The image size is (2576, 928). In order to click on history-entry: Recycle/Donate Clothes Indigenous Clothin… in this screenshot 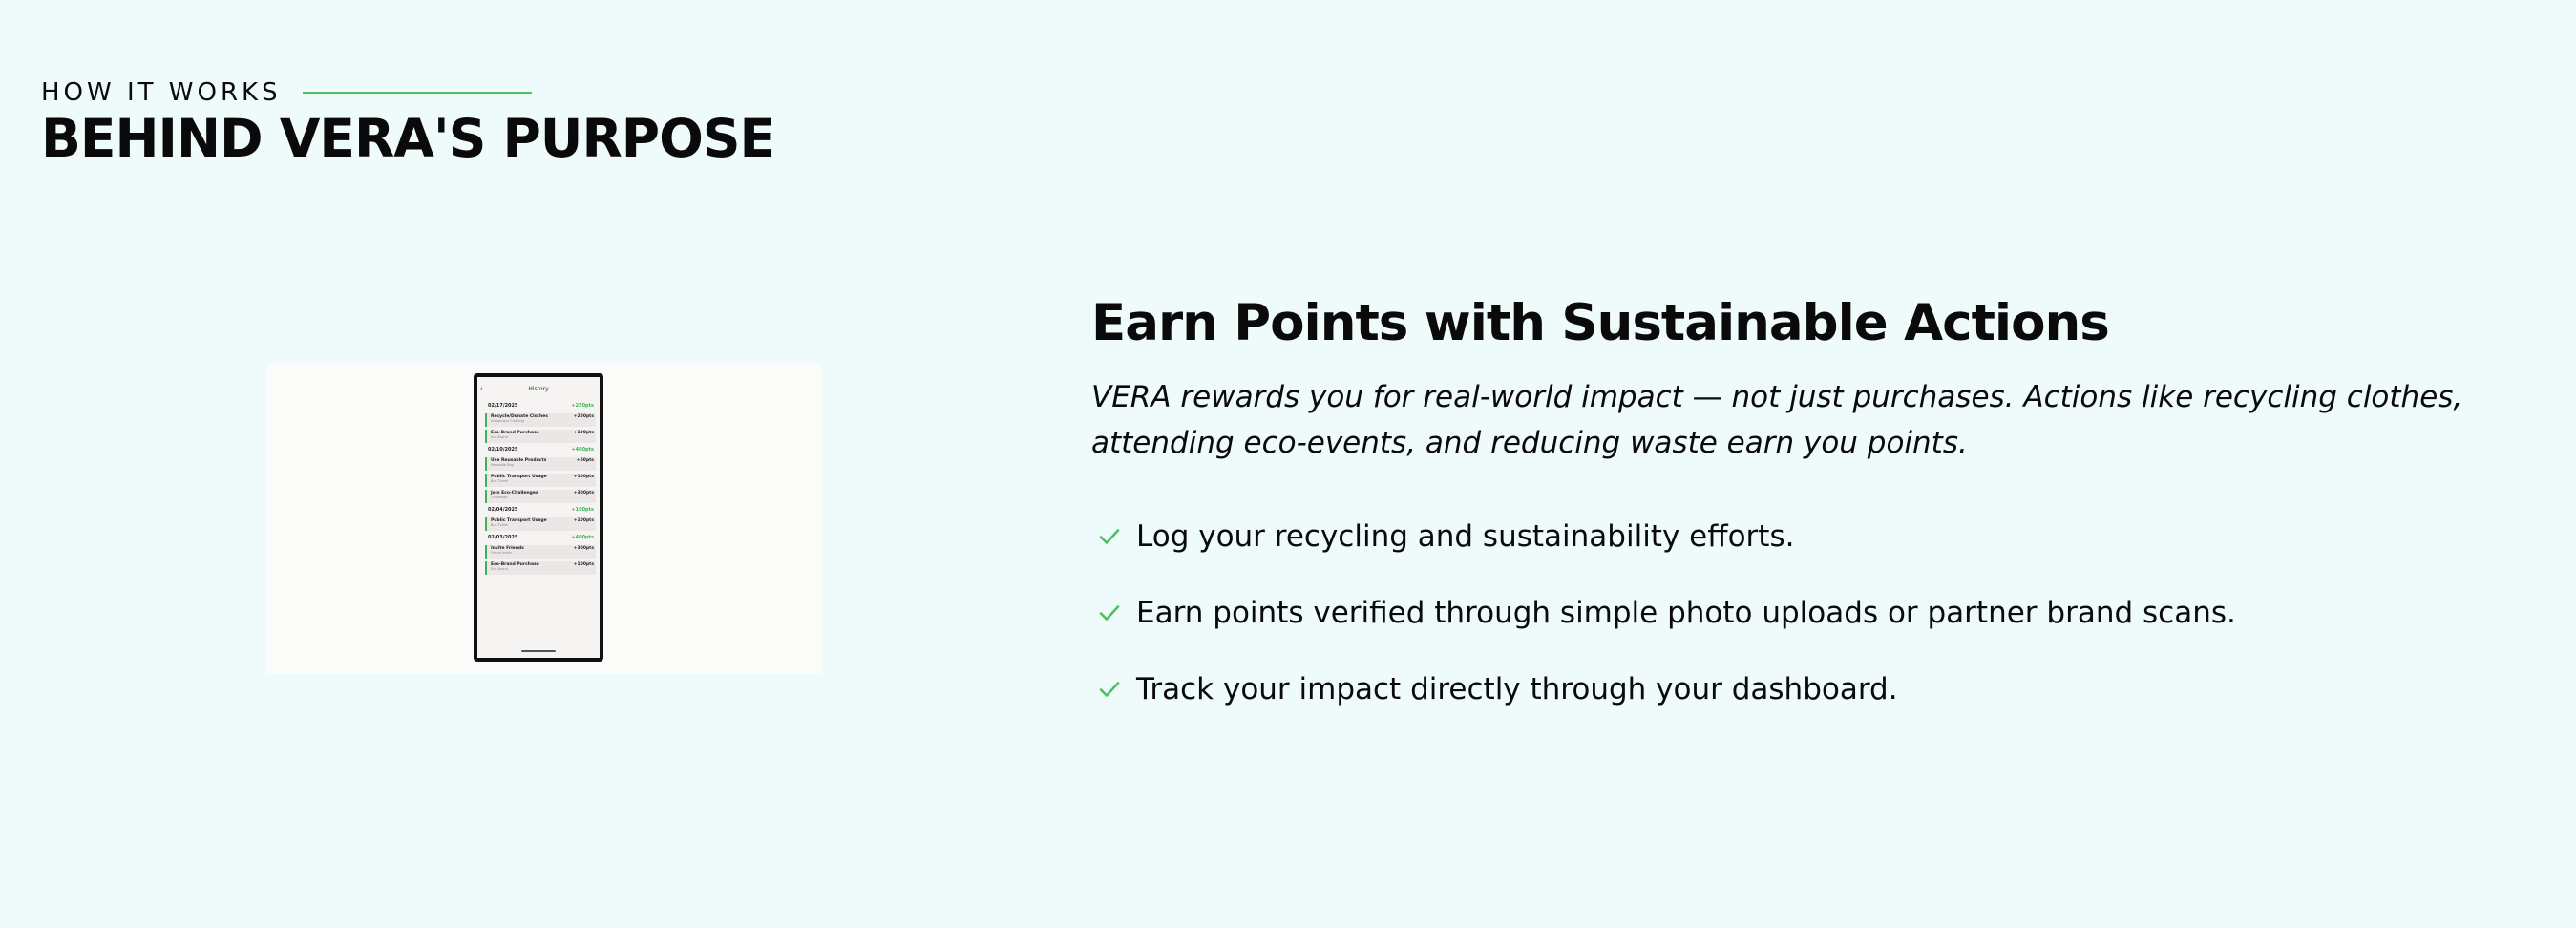, I will do `click(540, 420)`.